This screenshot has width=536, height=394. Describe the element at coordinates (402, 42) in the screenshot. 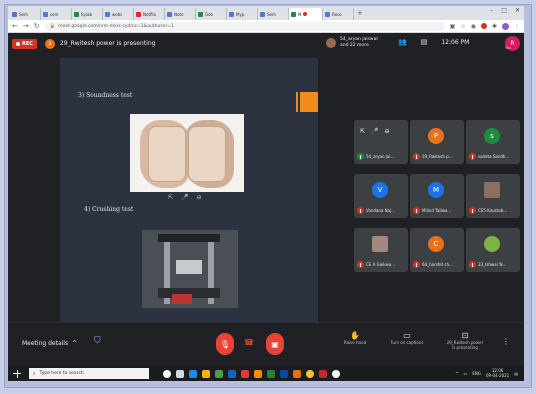

I see `people-icon: 👥` at that location.